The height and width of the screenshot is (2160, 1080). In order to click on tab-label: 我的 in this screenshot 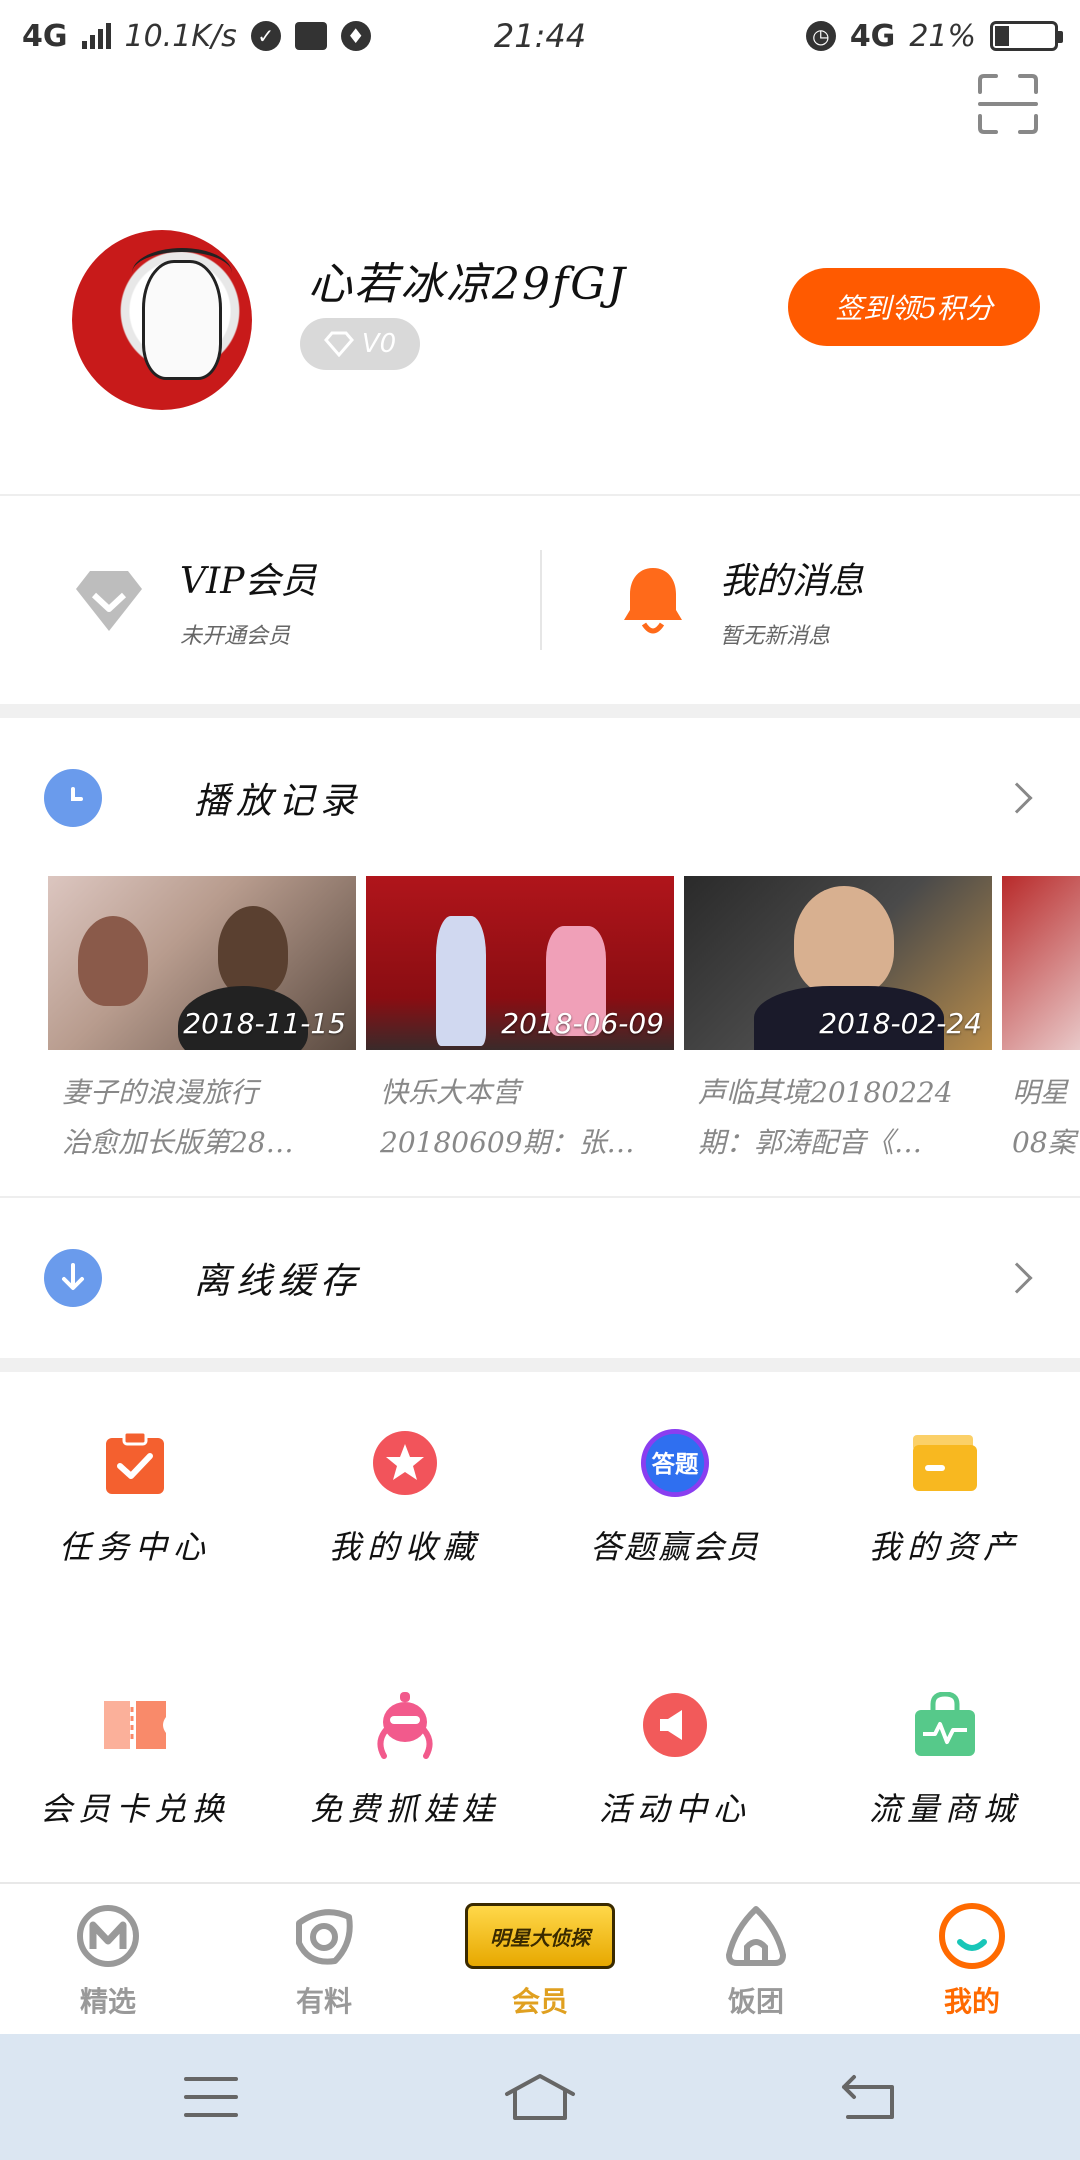, I will do `click(971, 2001)`.